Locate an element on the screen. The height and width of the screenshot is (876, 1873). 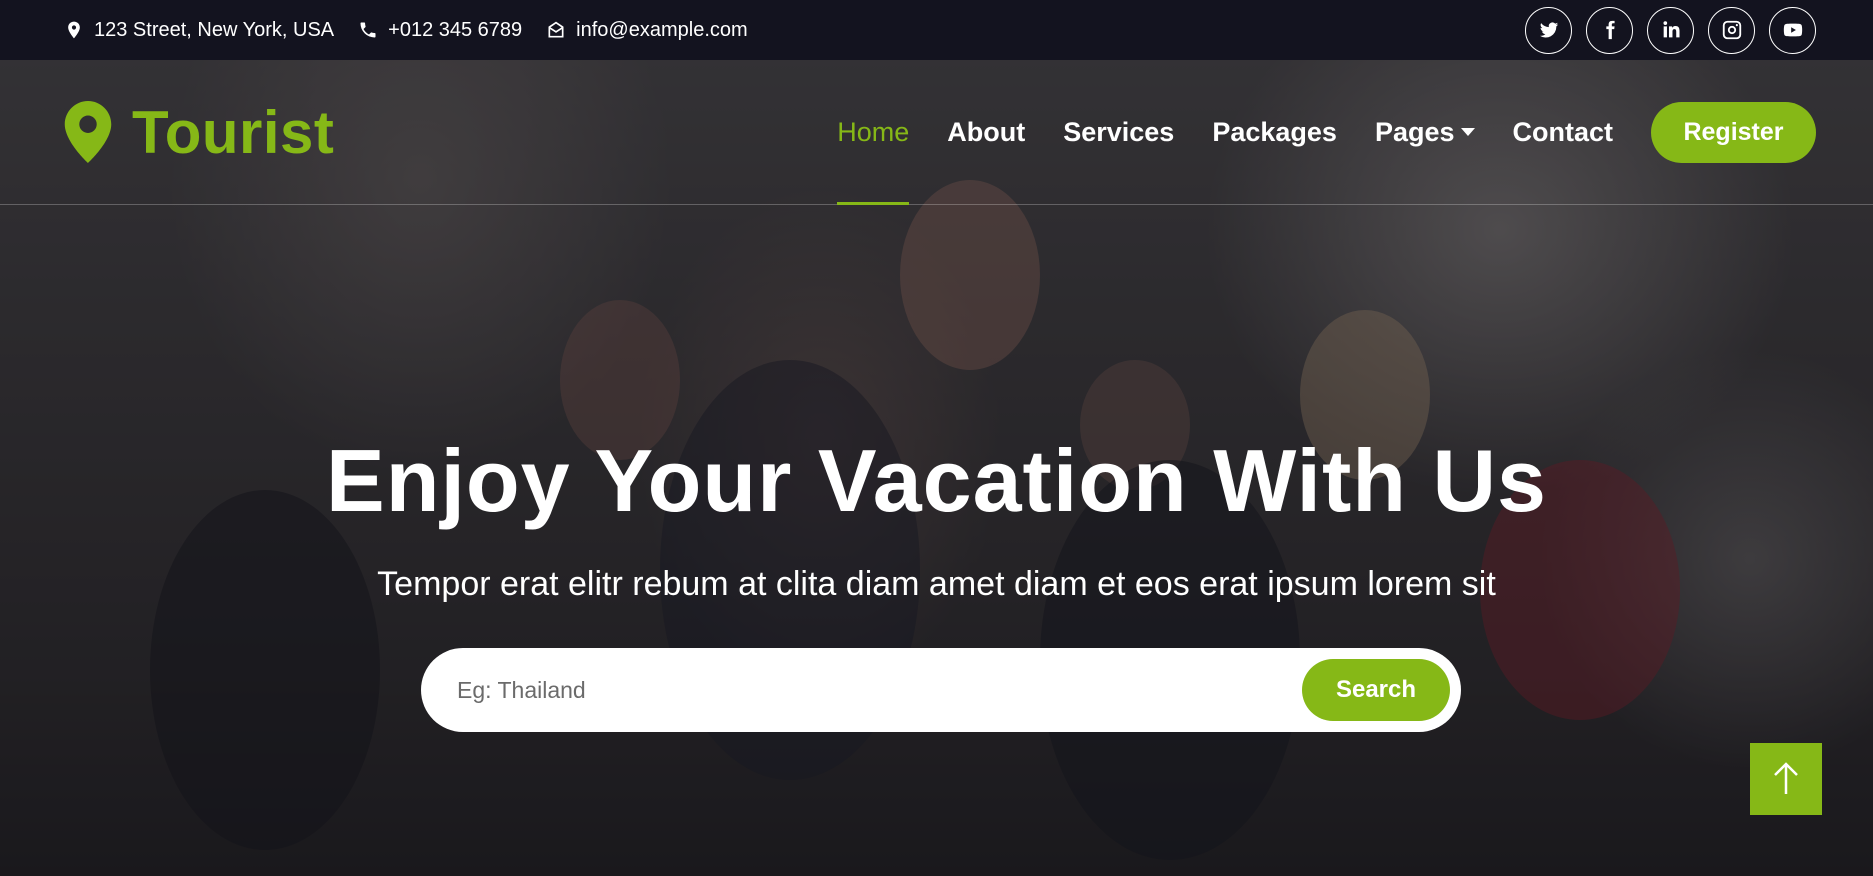
phone-text: +012 345 6789 is located at coordinates (455, 29).